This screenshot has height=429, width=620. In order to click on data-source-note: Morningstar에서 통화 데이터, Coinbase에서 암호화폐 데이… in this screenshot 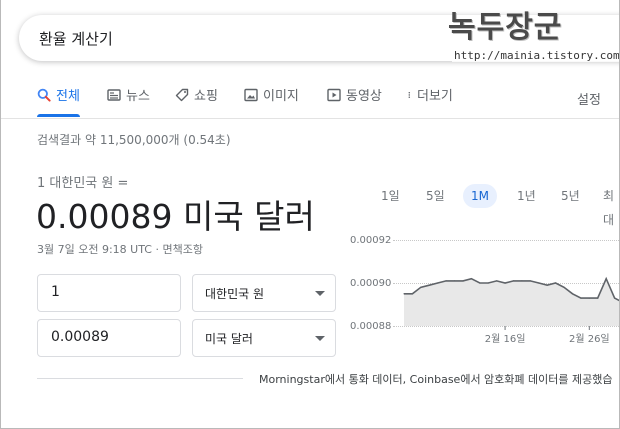, I will do `click(436, 379)`.